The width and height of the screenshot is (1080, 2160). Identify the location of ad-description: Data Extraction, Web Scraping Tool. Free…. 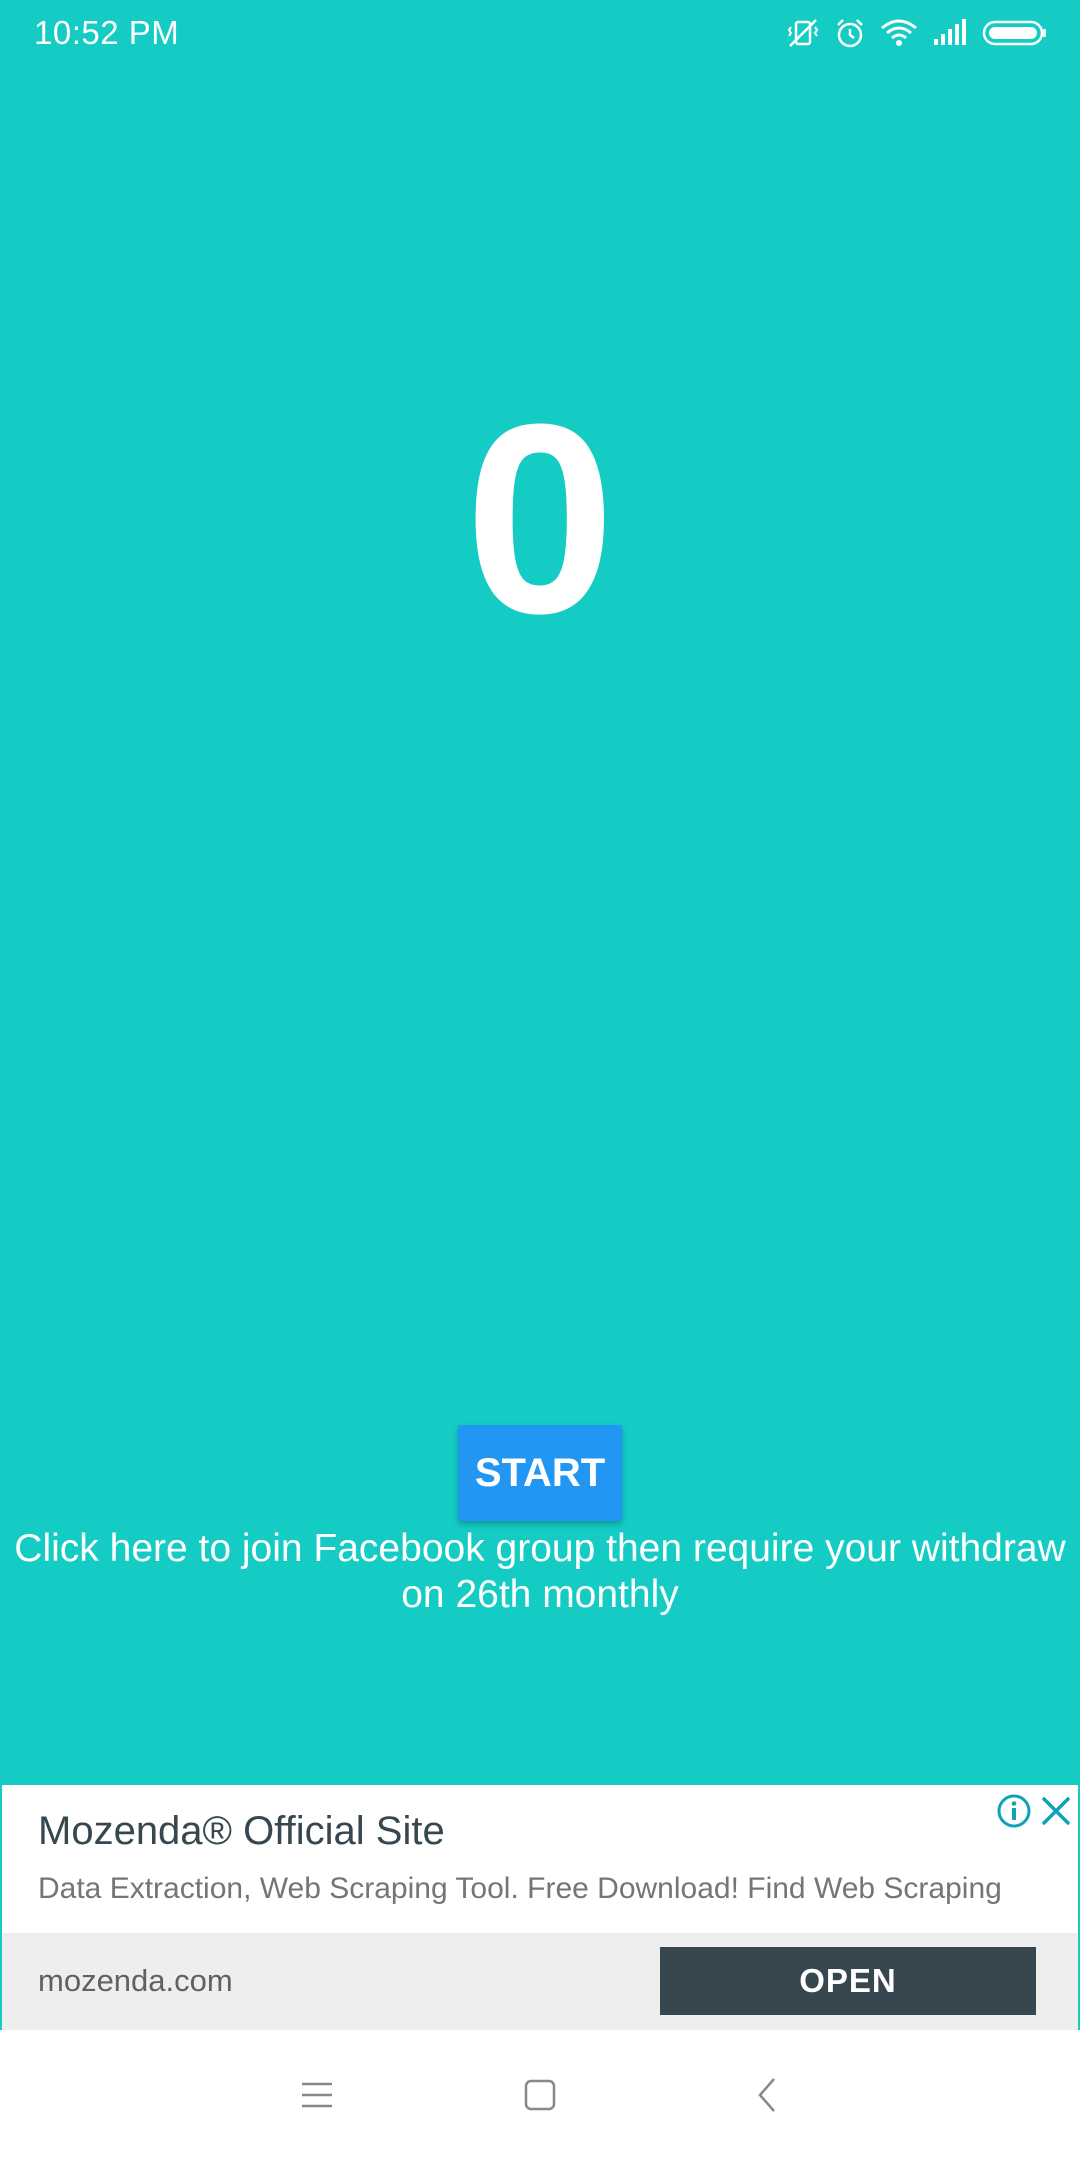
(520, 1888).